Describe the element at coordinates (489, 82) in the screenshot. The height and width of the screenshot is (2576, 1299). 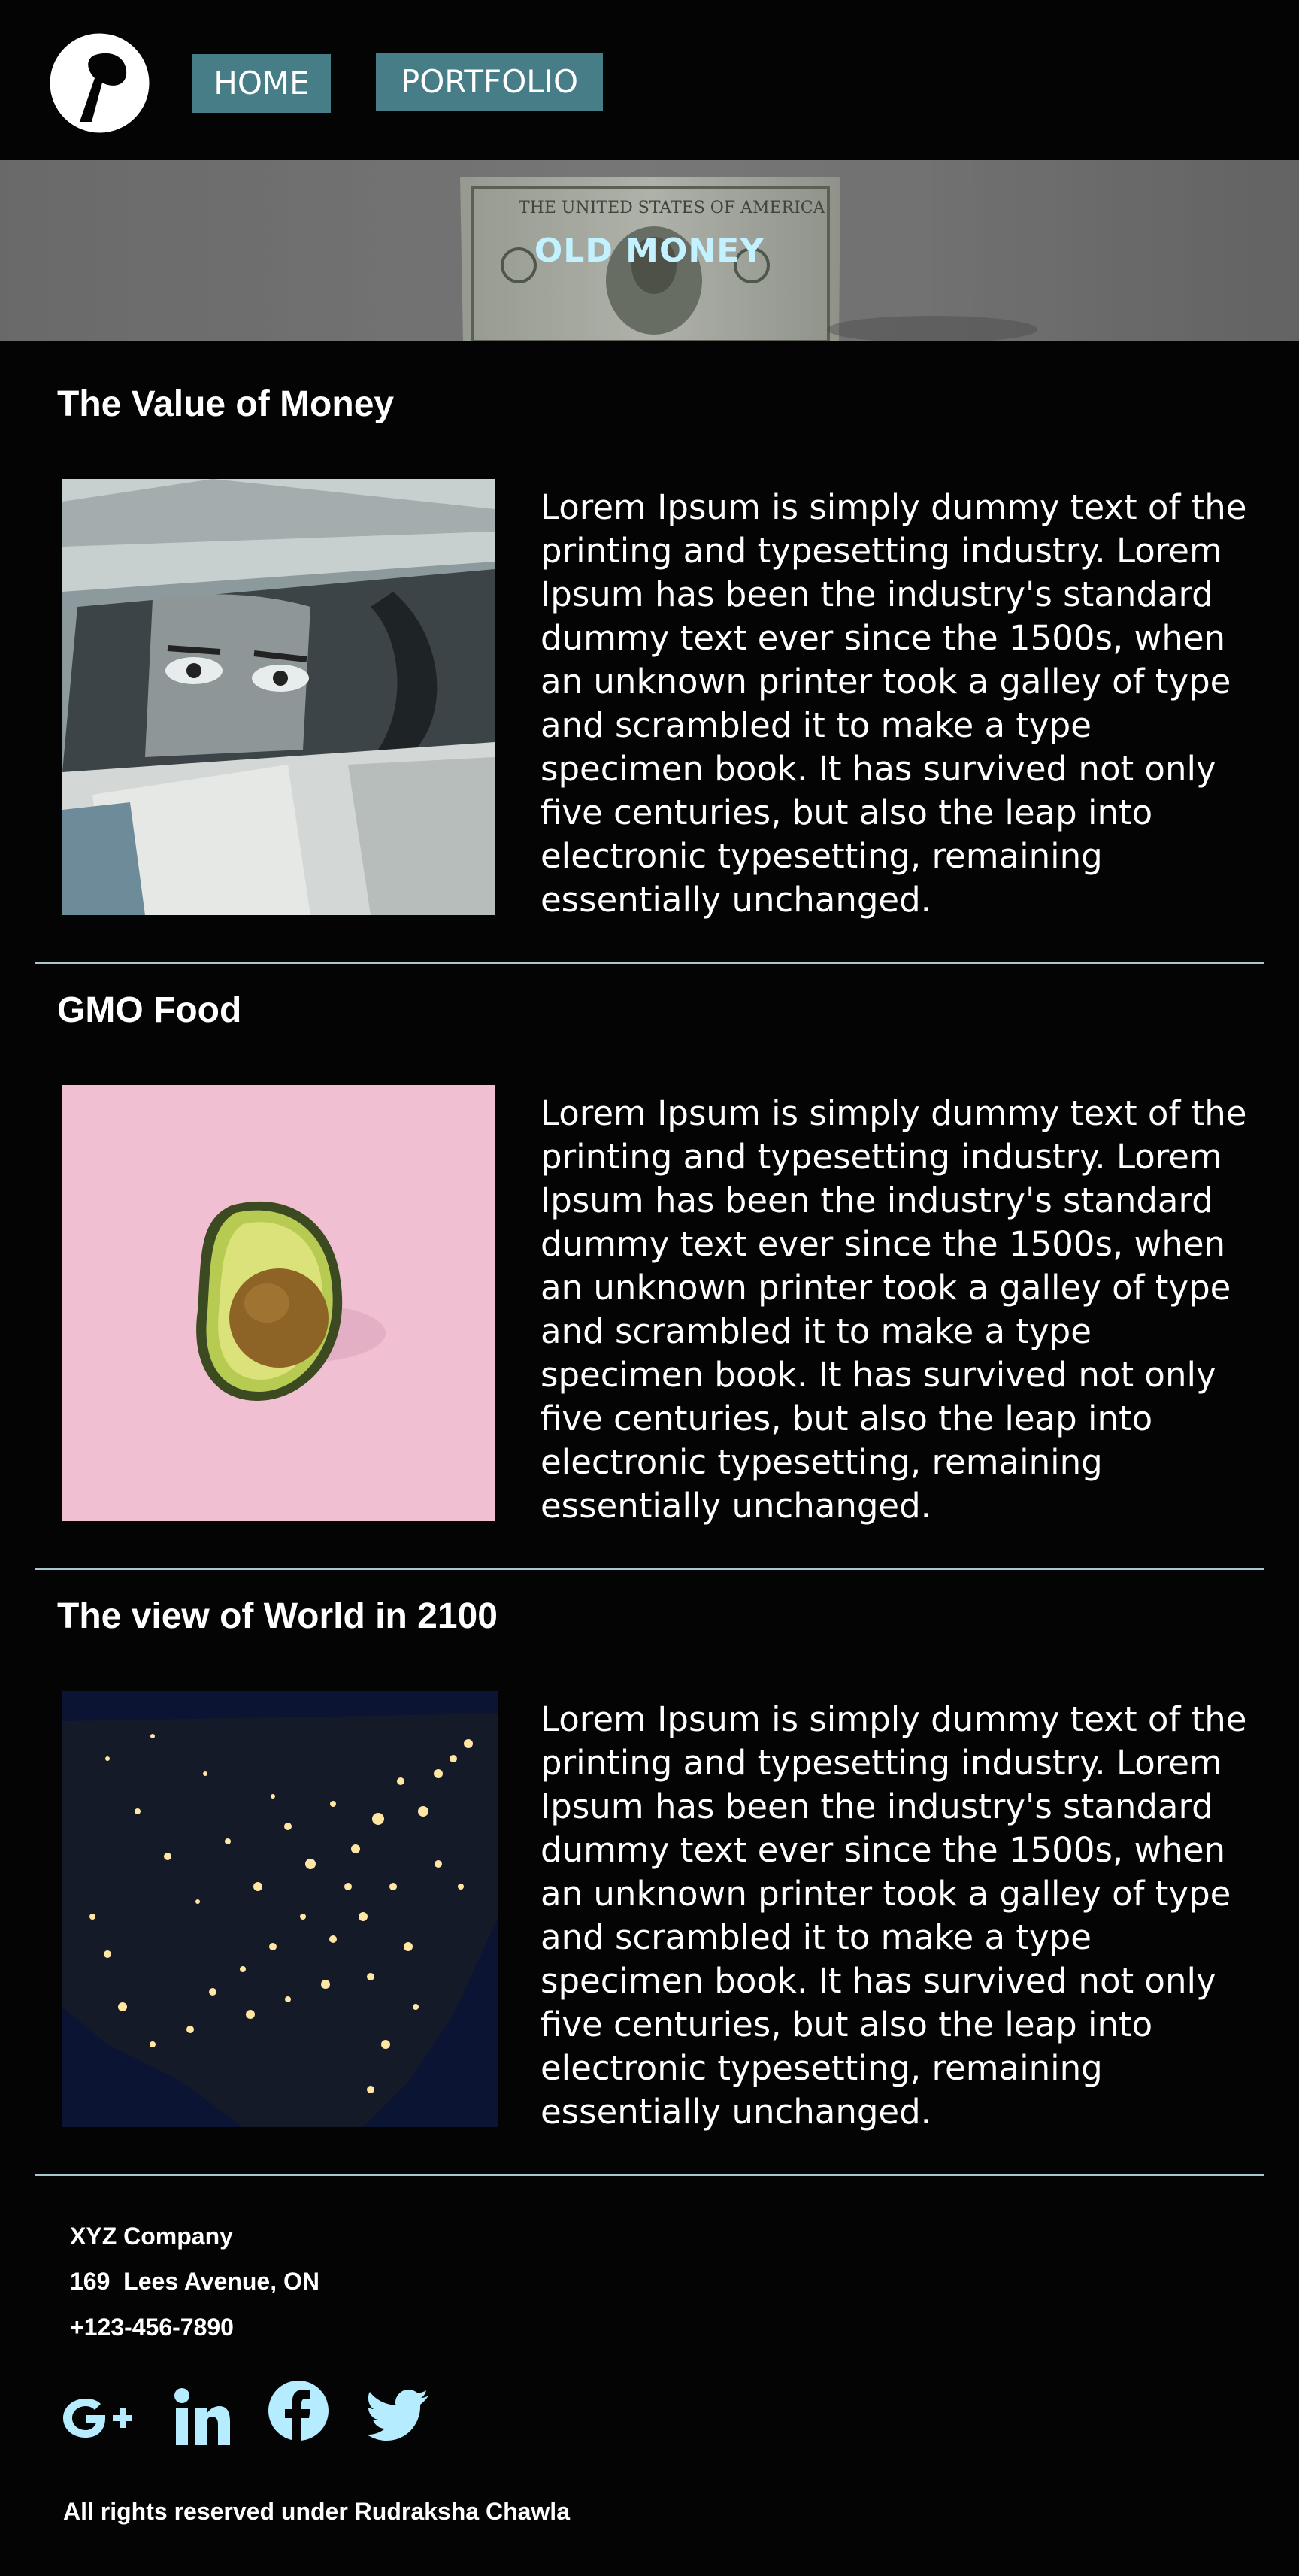
I see `nav-portfolio-button: PORTFOLIO` at that location.